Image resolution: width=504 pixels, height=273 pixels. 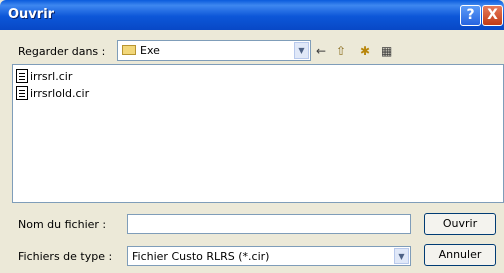 What do you see at coordinates (252, 15) in the screenshot?
I see `title-bar: Ouvrir ? X` at bounding box center [252, 15].